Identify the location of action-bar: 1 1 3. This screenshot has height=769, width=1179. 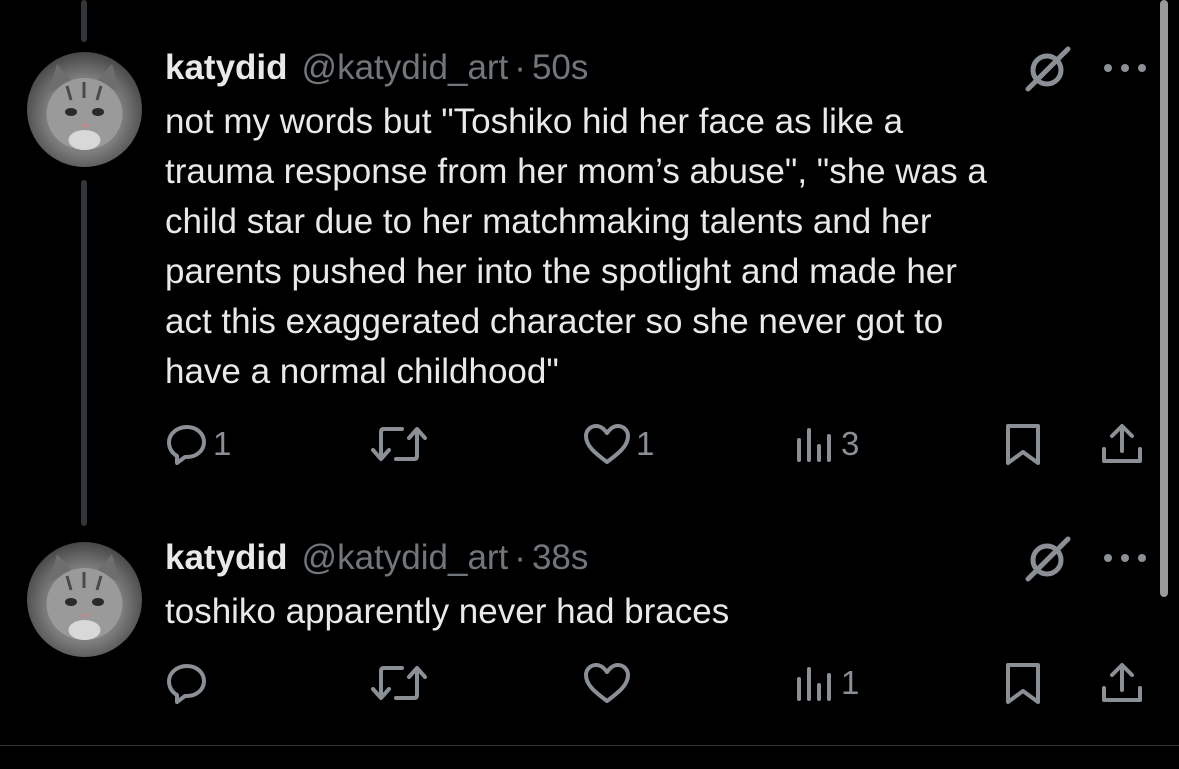
(589, 444).